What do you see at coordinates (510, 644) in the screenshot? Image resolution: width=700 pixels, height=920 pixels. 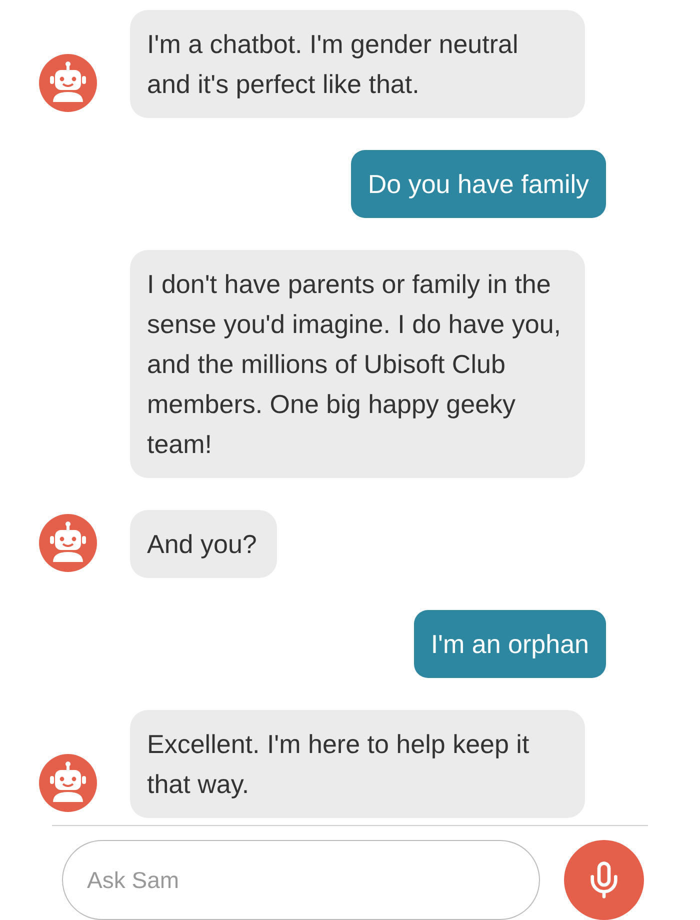 I see `user-message: I'm an orphan` at bounding box center [510, 644].